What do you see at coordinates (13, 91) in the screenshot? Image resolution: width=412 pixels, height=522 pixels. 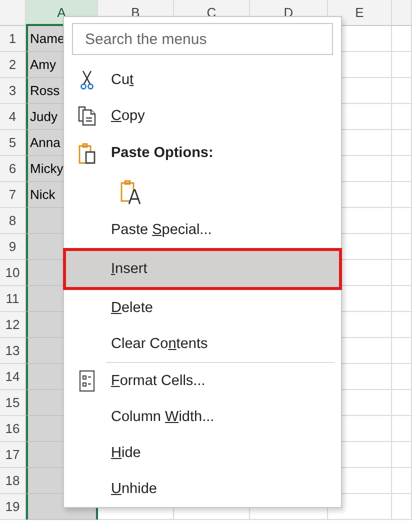 I see `row-header: 3` at bounding box center [13, 91].